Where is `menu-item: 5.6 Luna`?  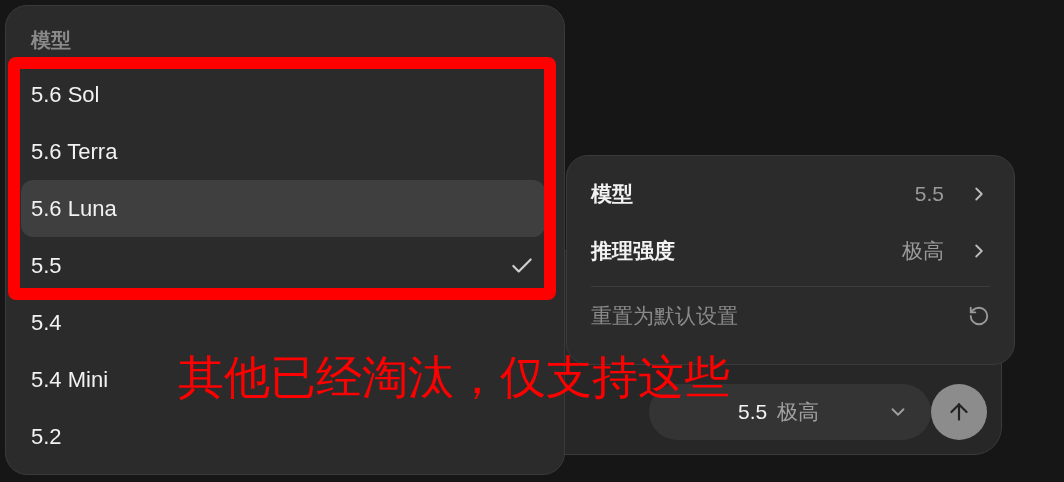 menu-item: 5.6 Luna is located at coordinates (283, 208).